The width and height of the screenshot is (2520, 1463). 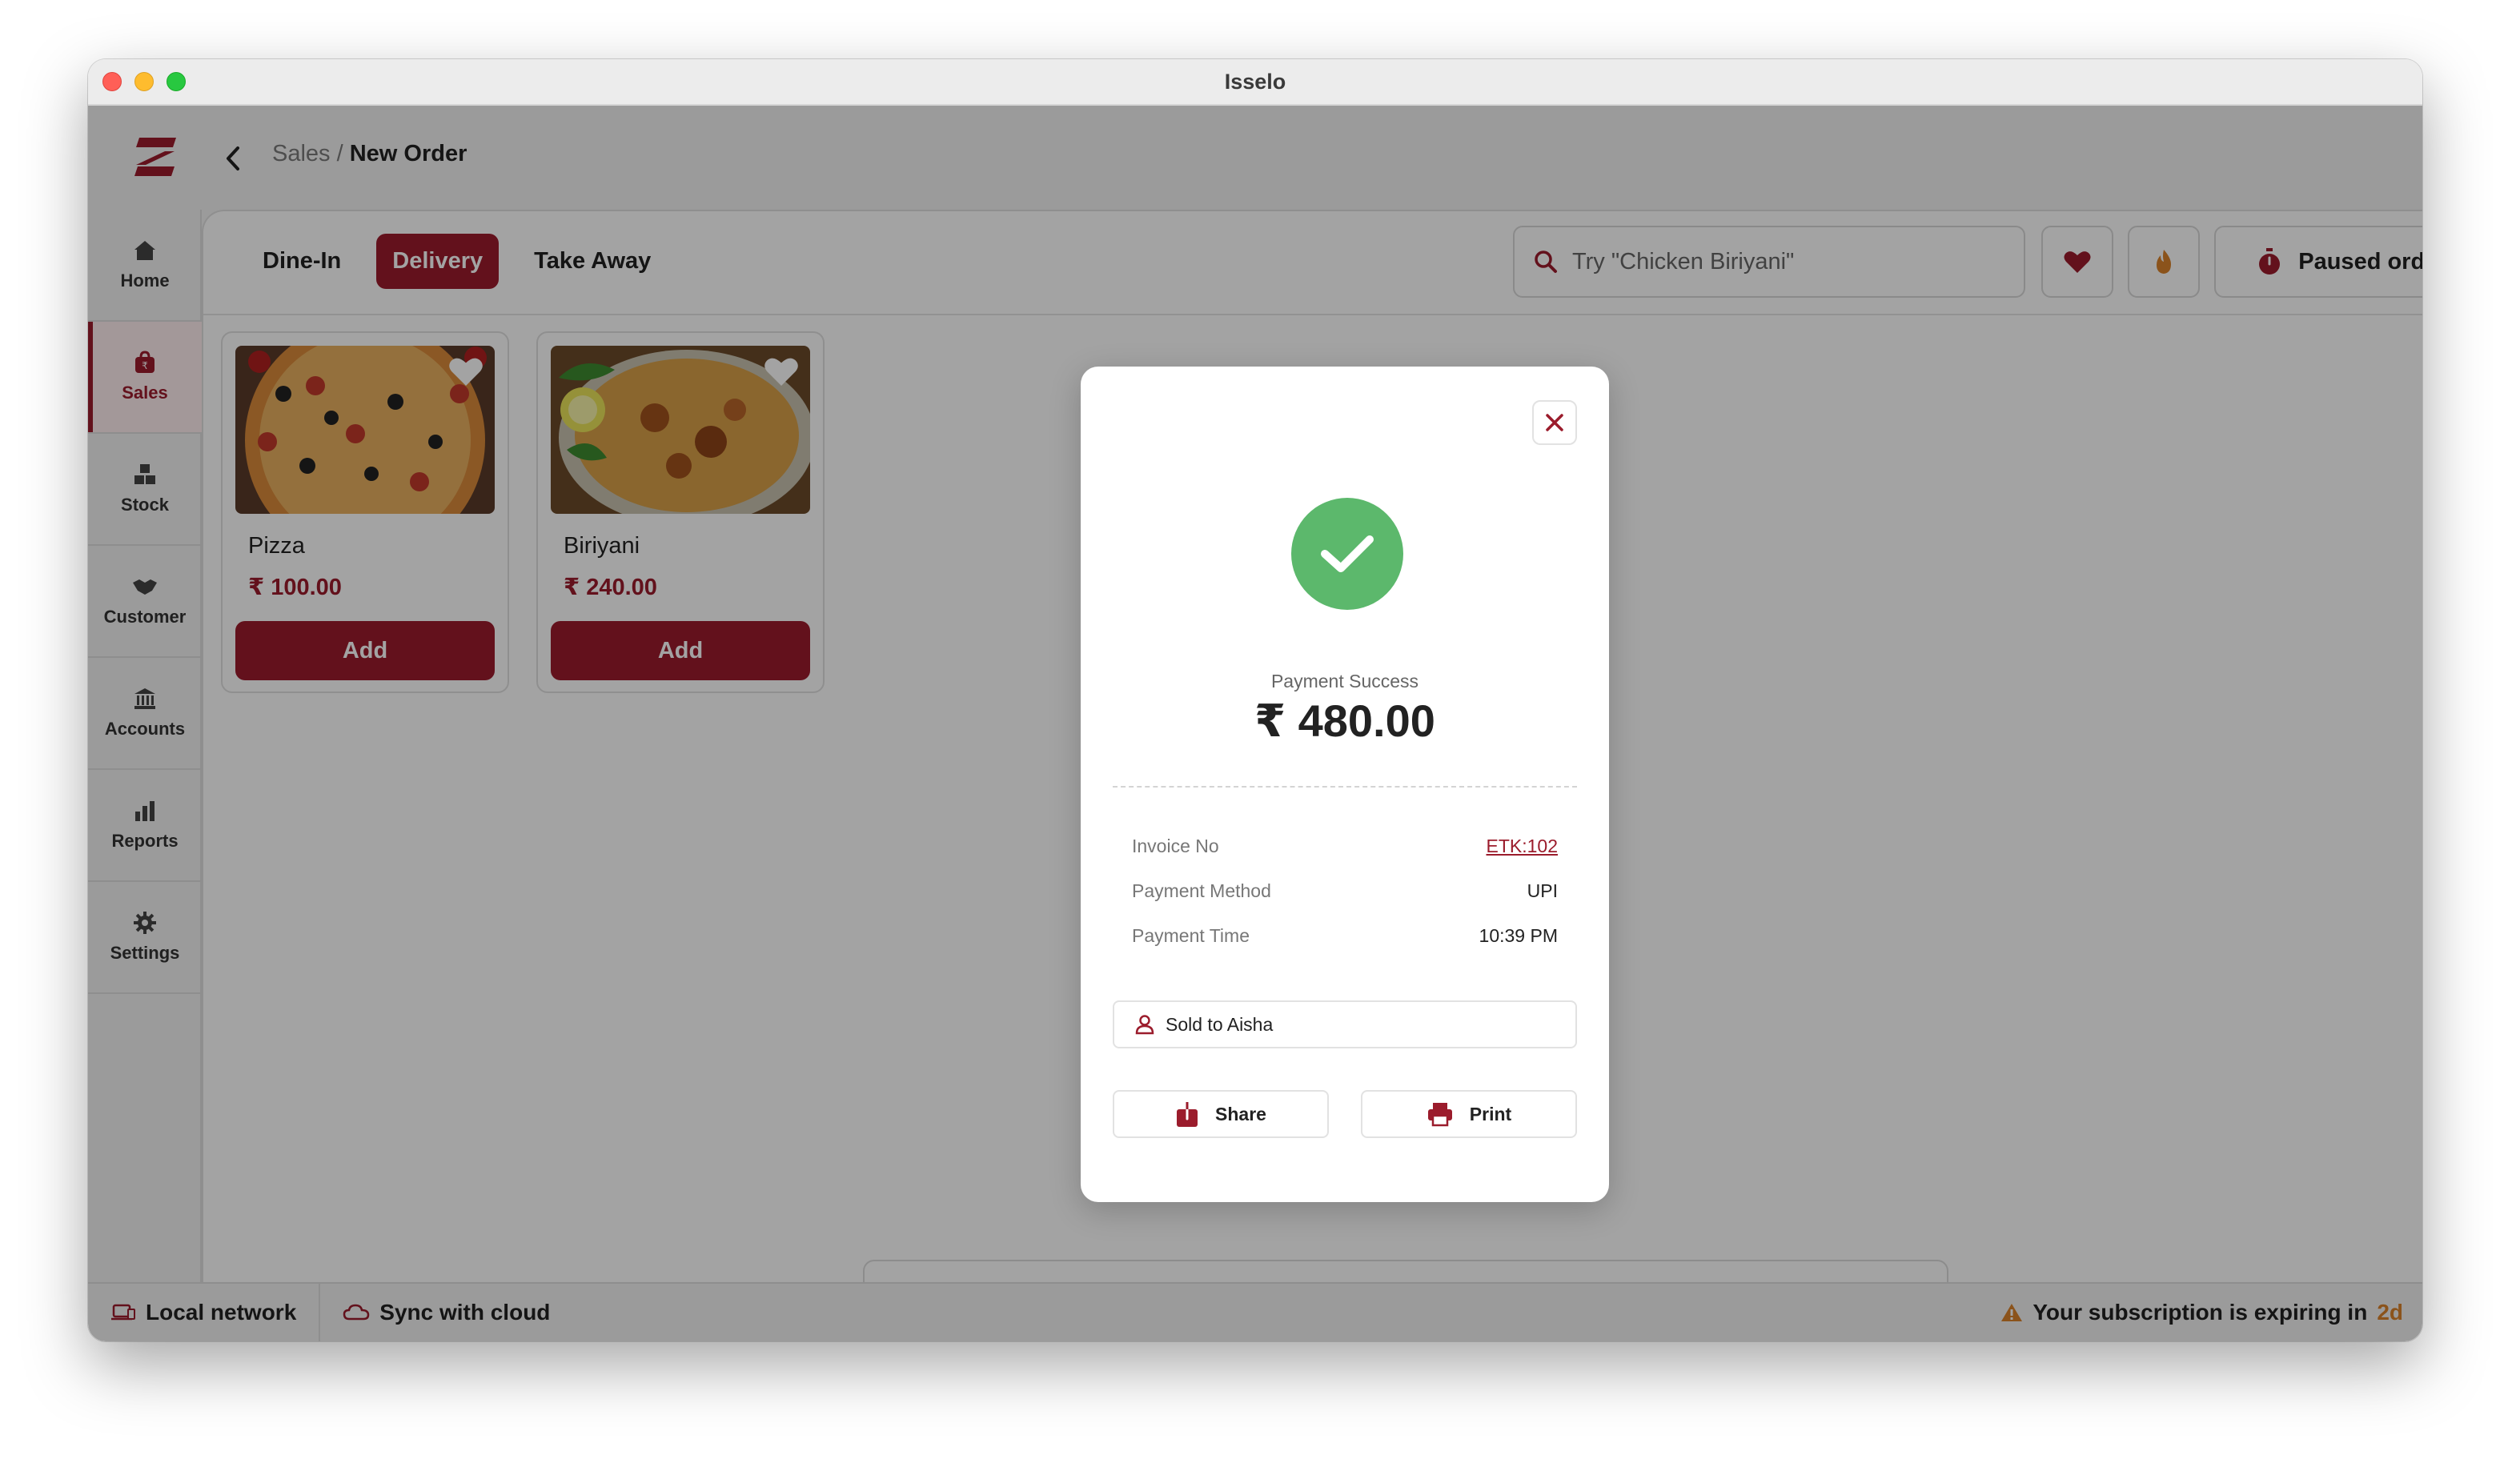 I want to click on invoice-row: Invoice No ETK:102, so click(x=1345, y=846).